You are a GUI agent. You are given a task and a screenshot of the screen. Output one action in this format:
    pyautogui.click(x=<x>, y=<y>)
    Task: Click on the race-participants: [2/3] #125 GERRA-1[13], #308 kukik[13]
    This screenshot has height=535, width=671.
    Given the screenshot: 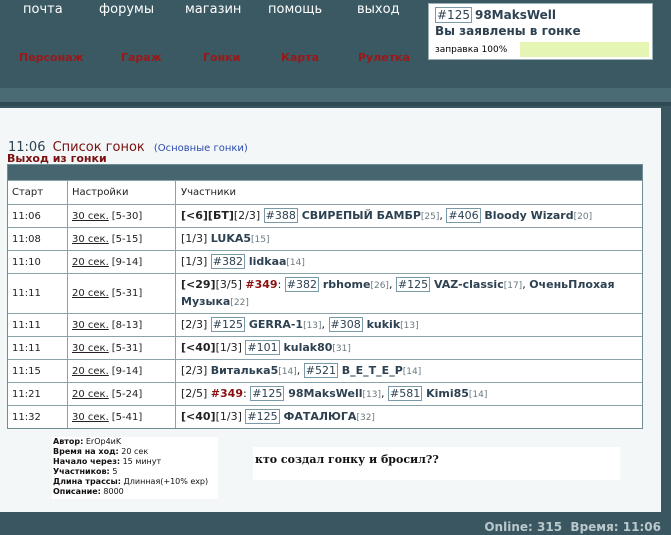 What is the action you would take?
    pyautogui.click(x=409, y=325)
    